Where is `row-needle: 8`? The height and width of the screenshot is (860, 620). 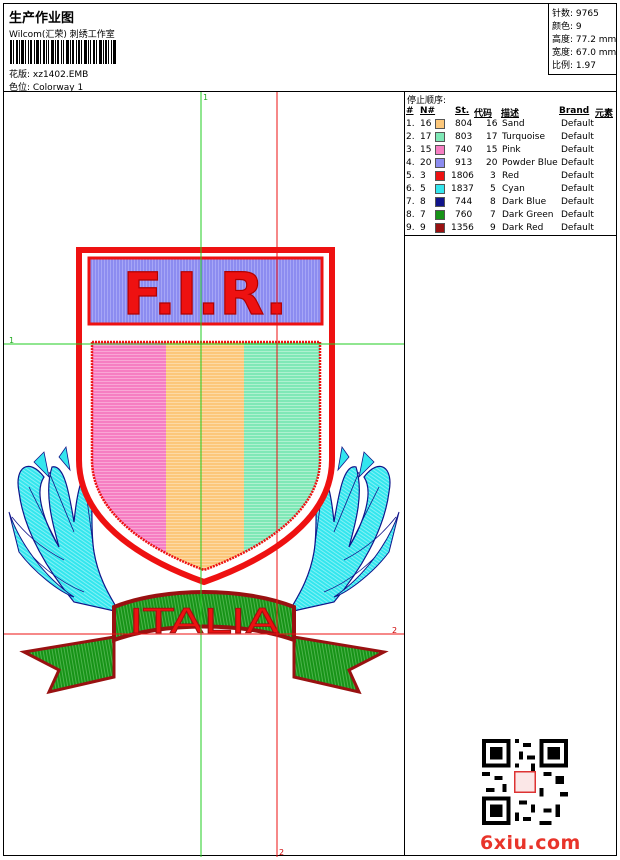 row-needle: 8 is located at coordinates (423, 202).